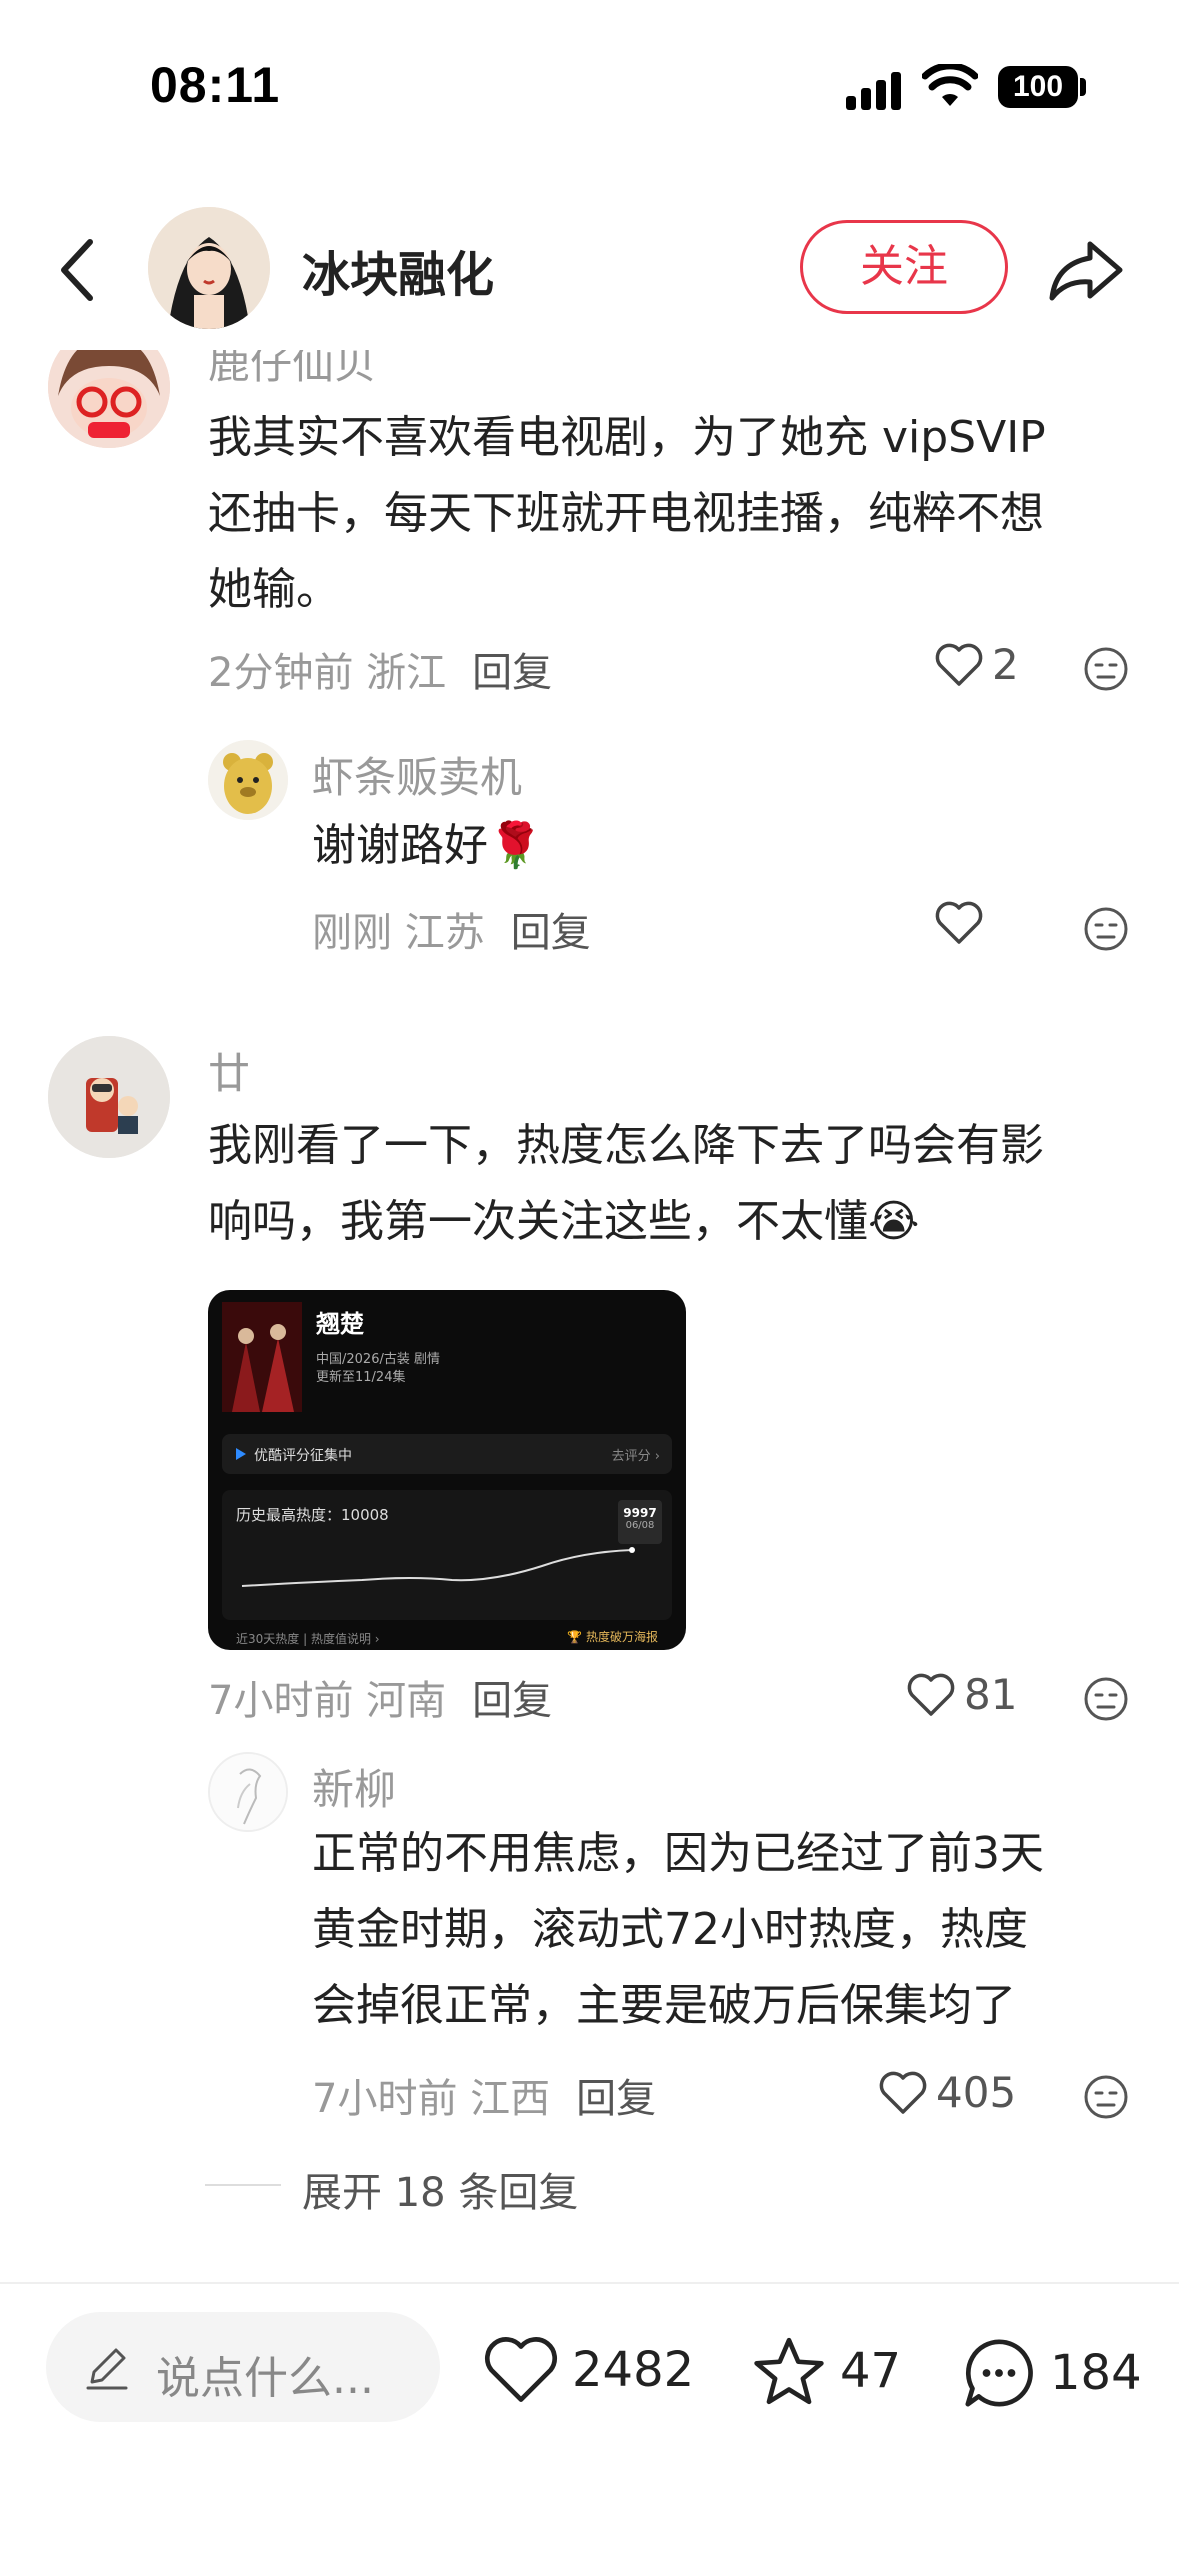 Image resolution: width=1179 pixels, height=2556 pixels. I want to click on wifi-icon, so click(950, 85).